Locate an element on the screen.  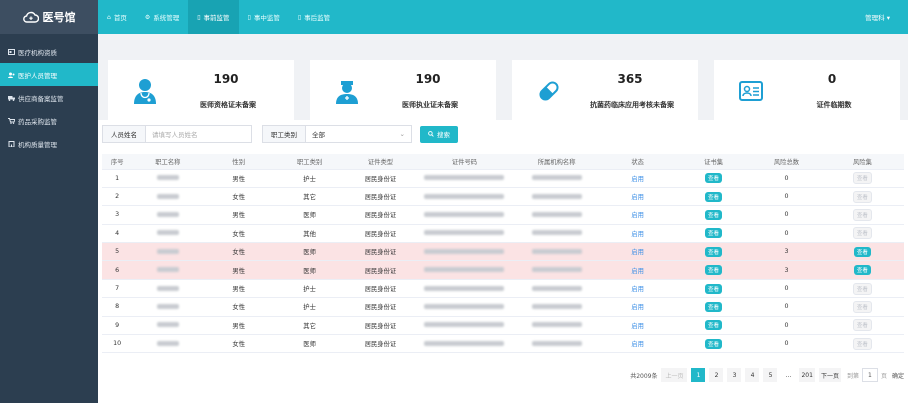
sidebar-item-4: 机构质量管理 is located at coordinates (49, 143).